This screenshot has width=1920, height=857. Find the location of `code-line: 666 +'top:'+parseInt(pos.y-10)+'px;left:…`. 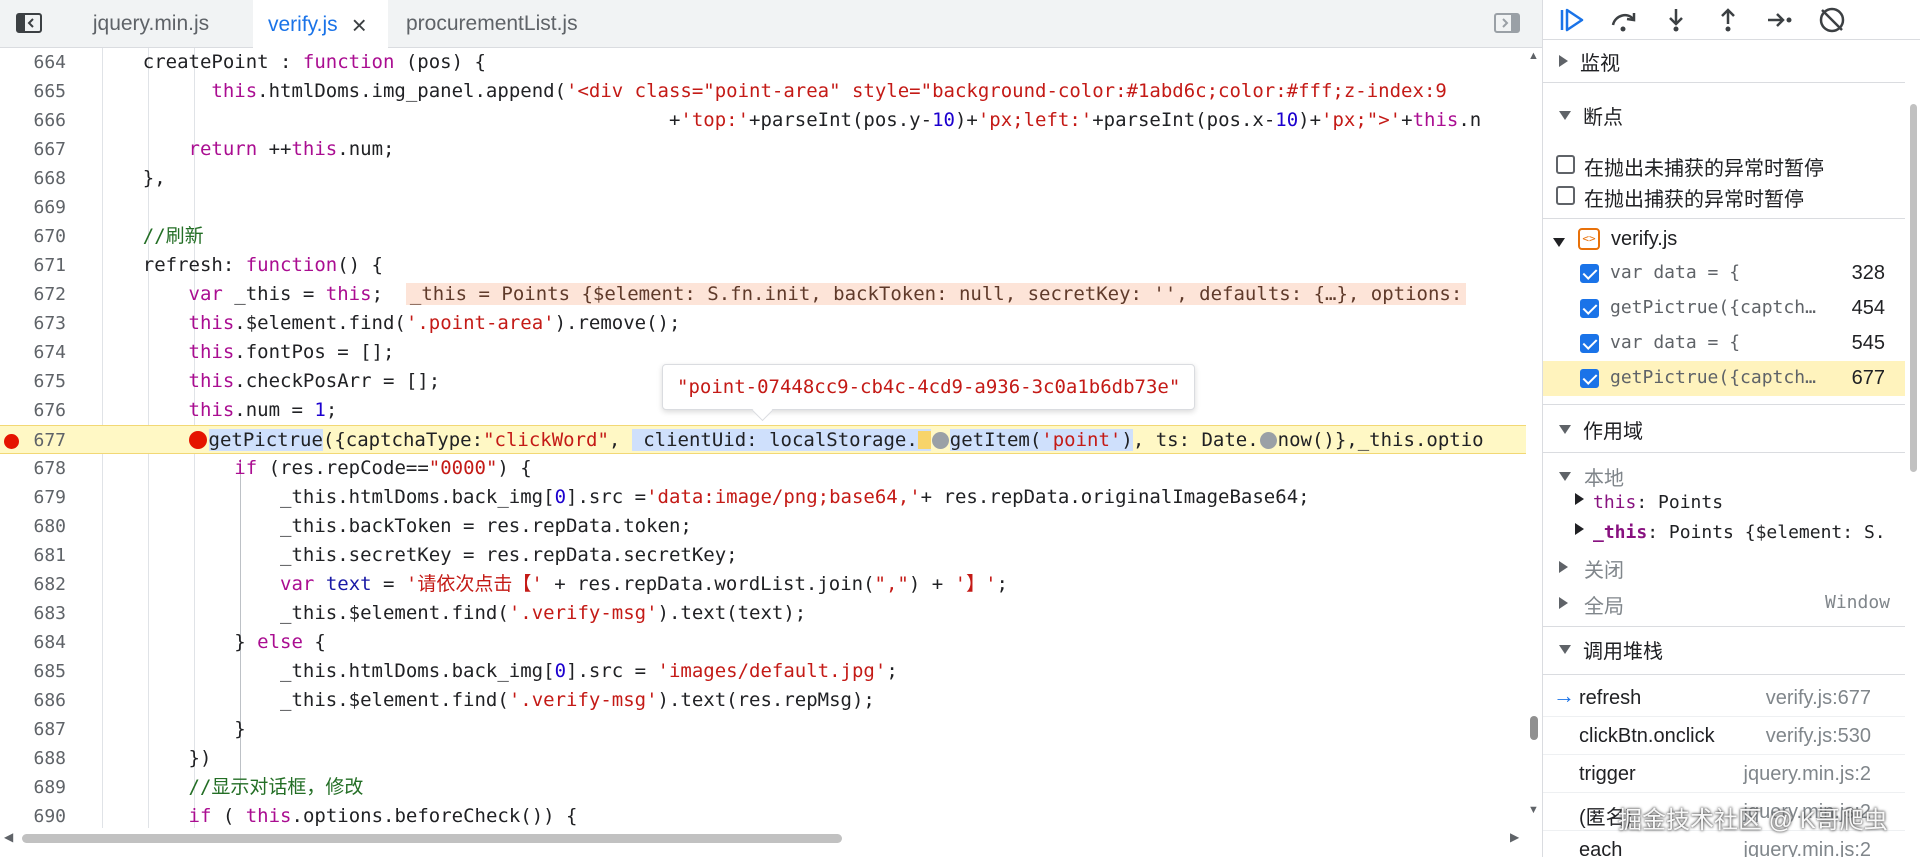

code-line: 666 +'top:'+parseInt(pos.y-10)+'px;left:… is located at coordinates (763, 120).